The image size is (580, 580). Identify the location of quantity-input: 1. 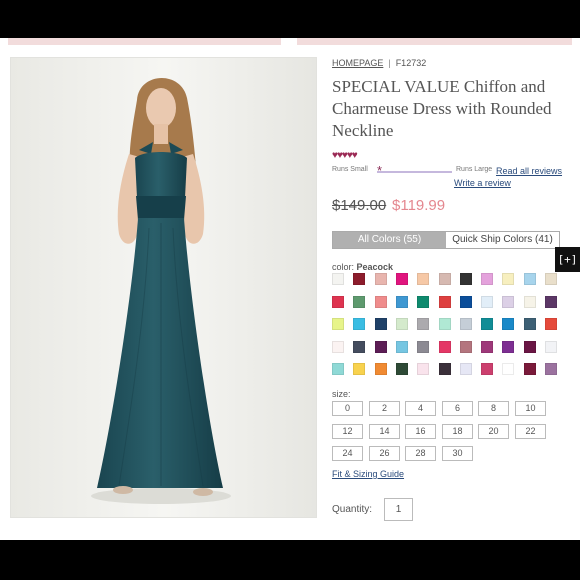
(398, 509).